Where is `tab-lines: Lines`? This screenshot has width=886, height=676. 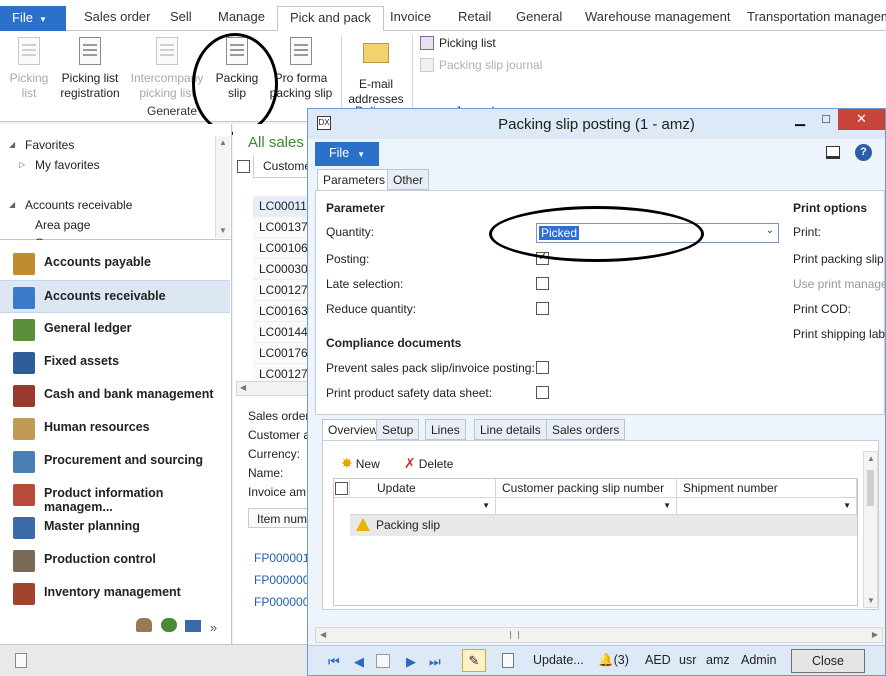
tab-lines: Lines is located at coordinates (445, 429).